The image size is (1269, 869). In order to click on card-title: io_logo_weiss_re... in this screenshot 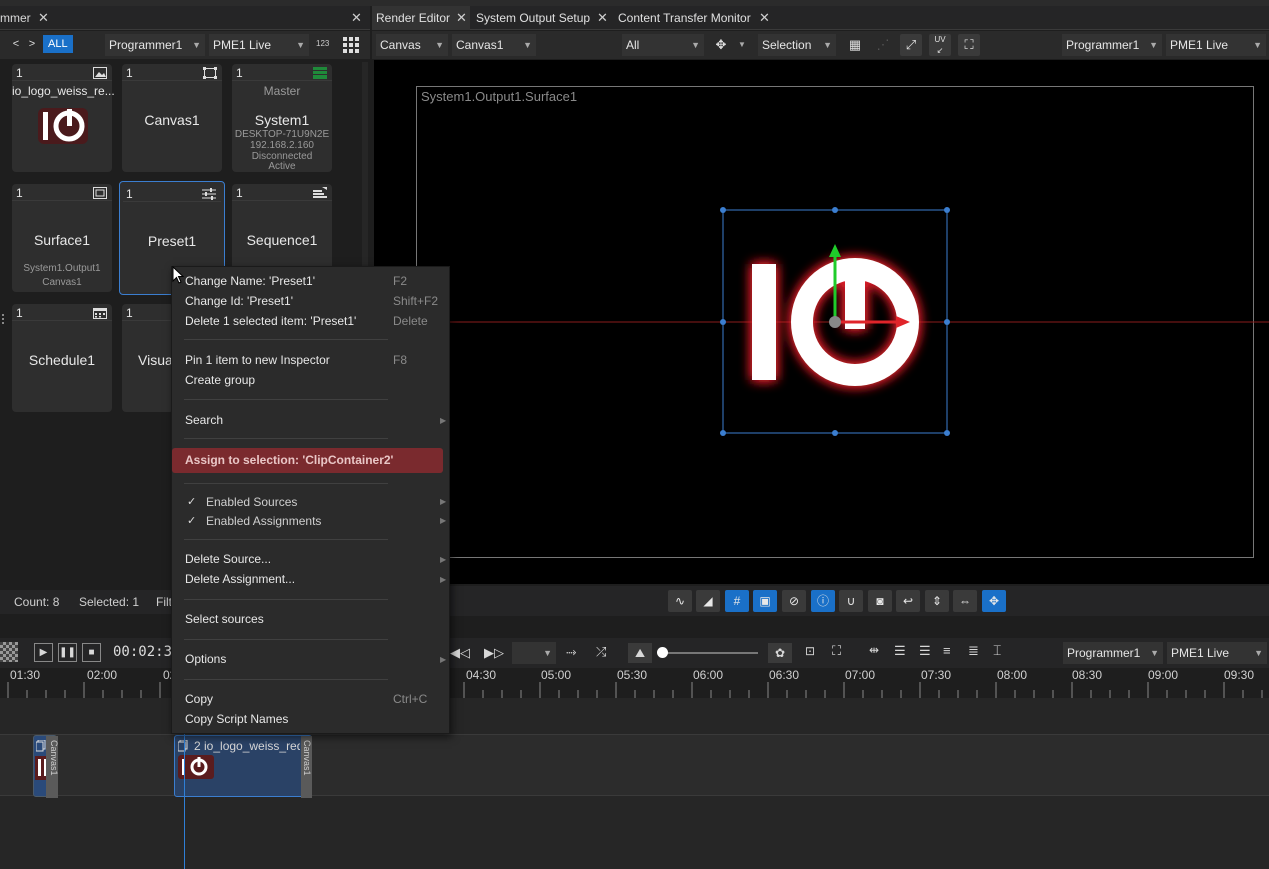, I will do `click(63, 91)`.